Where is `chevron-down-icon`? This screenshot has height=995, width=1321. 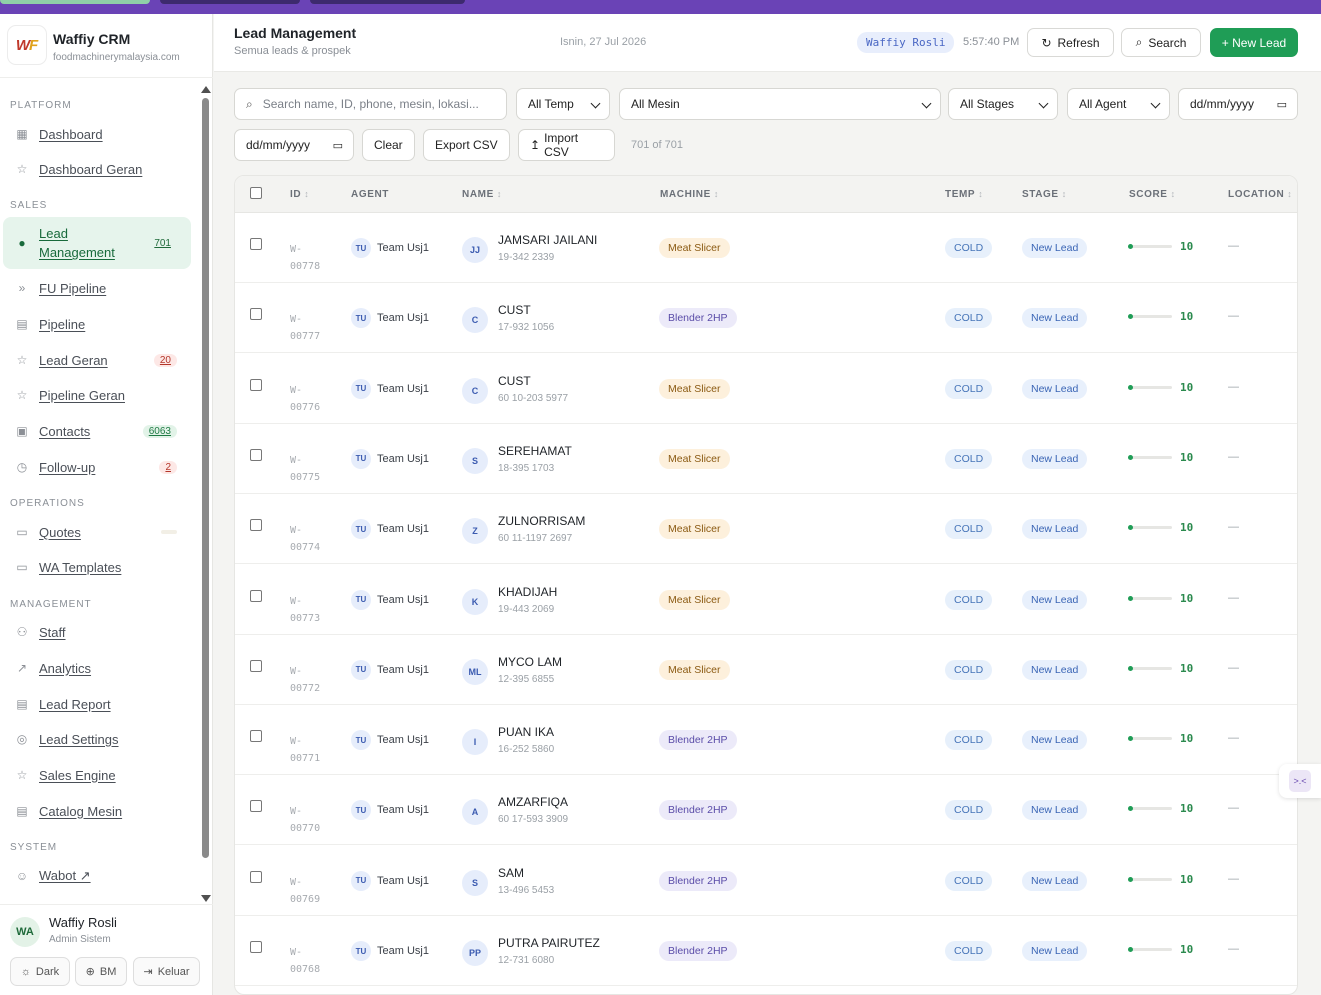
chevron-down-icon is located at coordinates (1043, 103).